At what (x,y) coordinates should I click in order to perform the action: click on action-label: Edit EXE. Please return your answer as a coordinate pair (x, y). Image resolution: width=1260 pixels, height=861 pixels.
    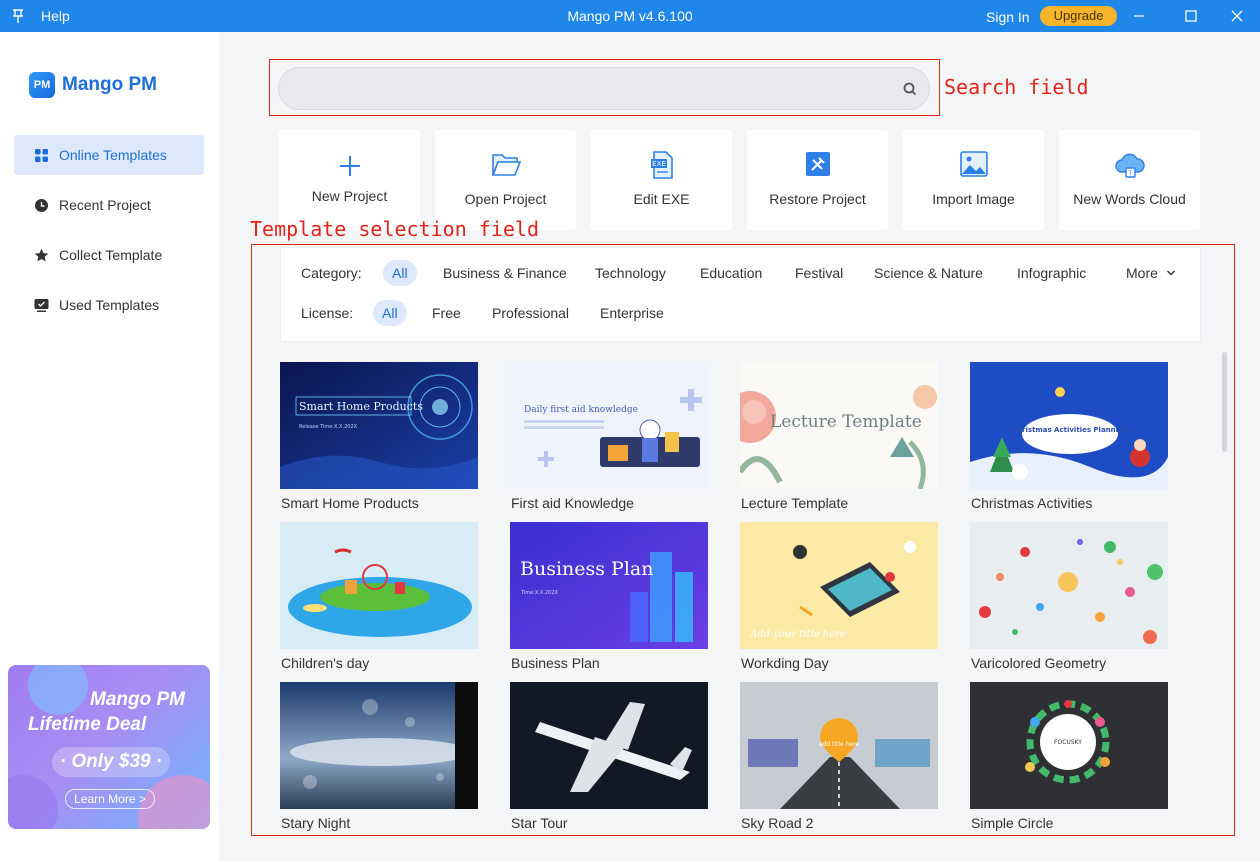
    Looking at the image, I should click on (661, 199).